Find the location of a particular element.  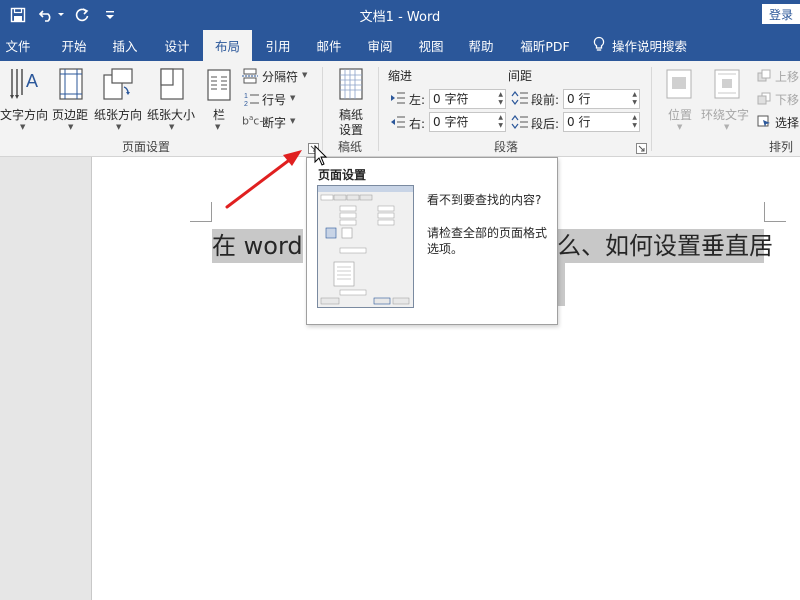

orientation-dropdown-icon: ▼ is located at coordinates (119, 127).